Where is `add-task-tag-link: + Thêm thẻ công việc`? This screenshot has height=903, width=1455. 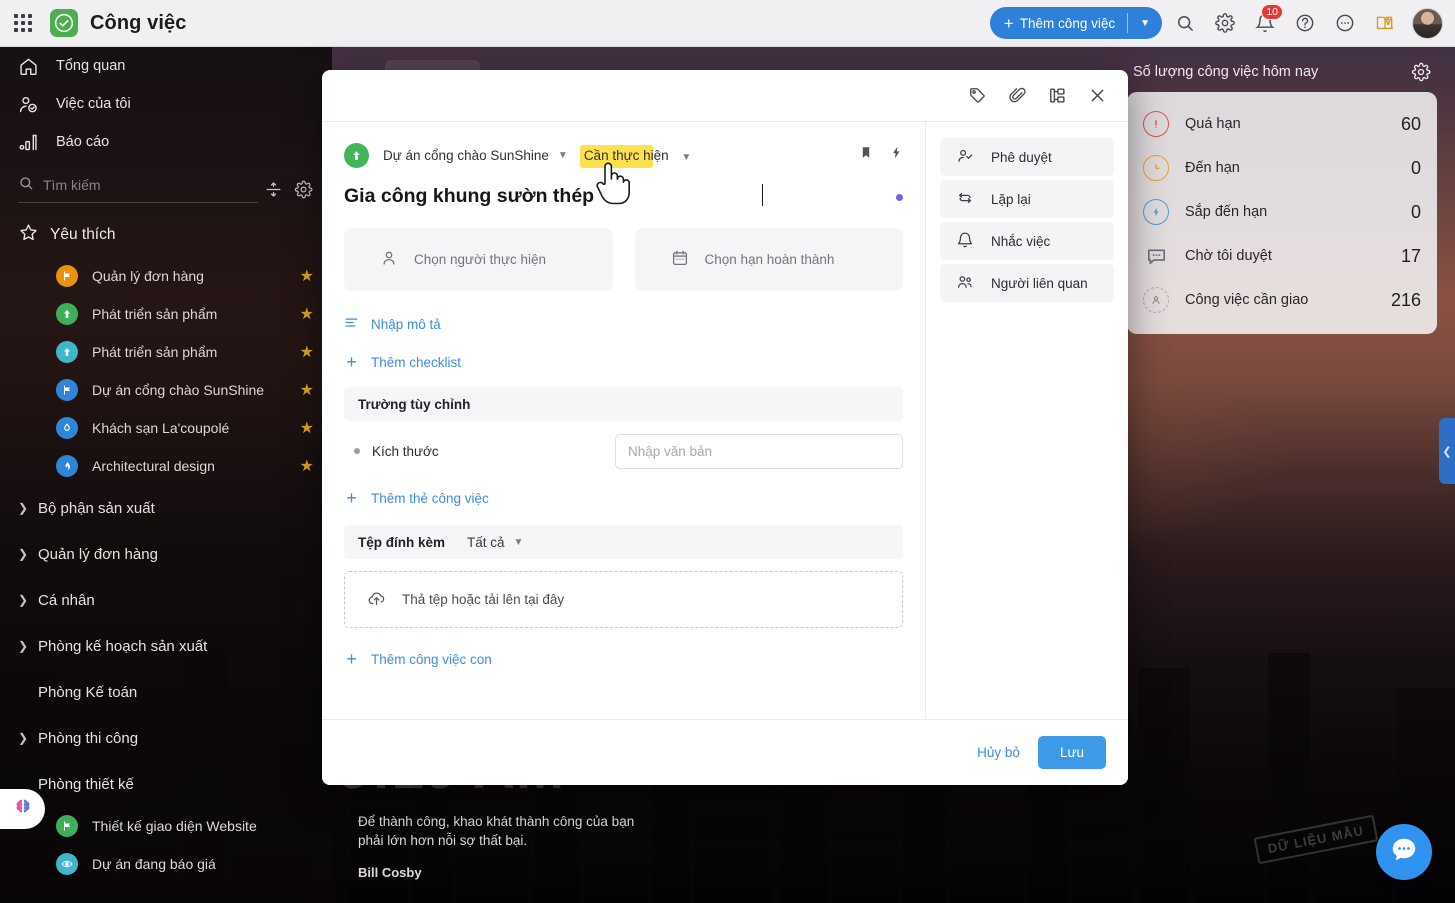 add-task-tag-link: + Thêm thẻ công việc is located at coordinates (623, 498).